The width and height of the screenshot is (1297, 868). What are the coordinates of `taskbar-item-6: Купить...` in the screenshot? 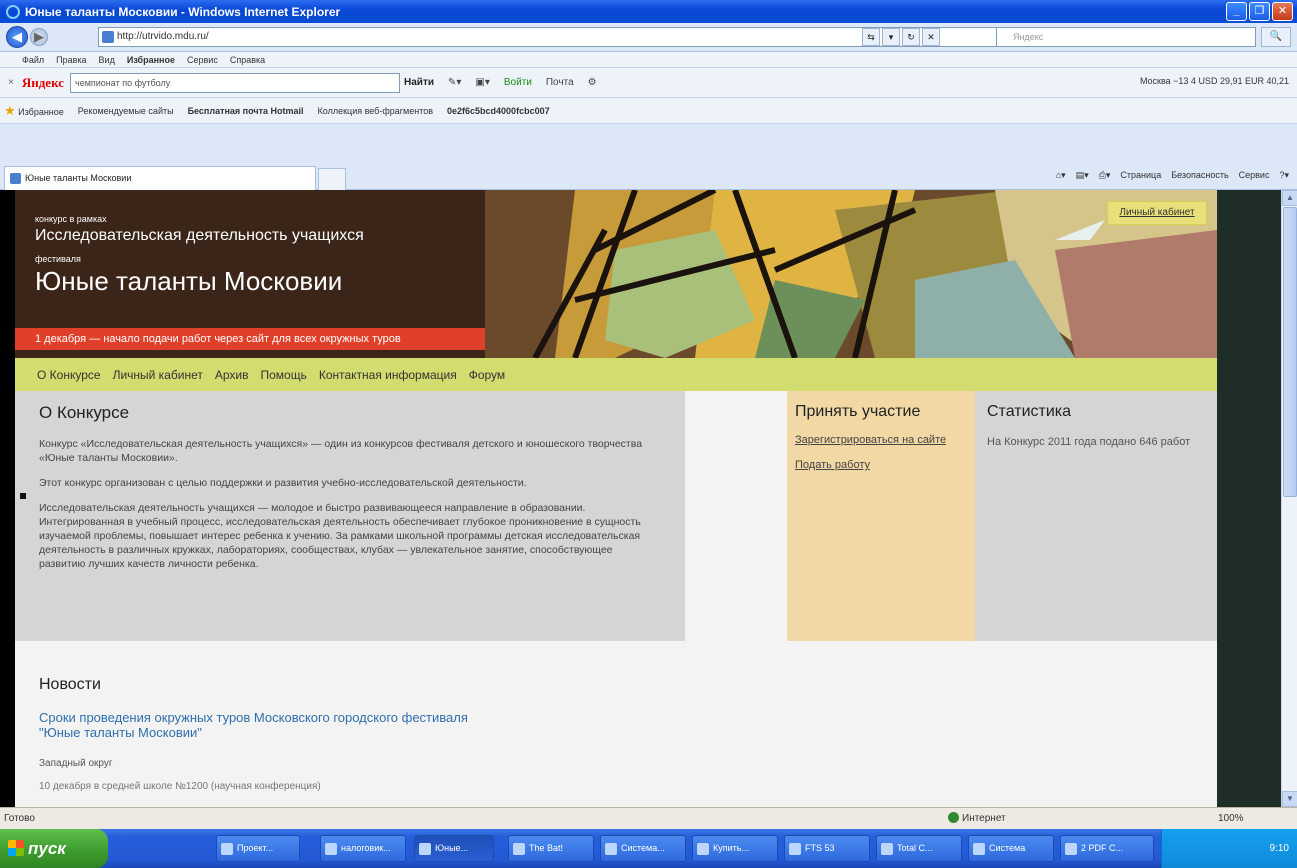 It's located at (735, 848).